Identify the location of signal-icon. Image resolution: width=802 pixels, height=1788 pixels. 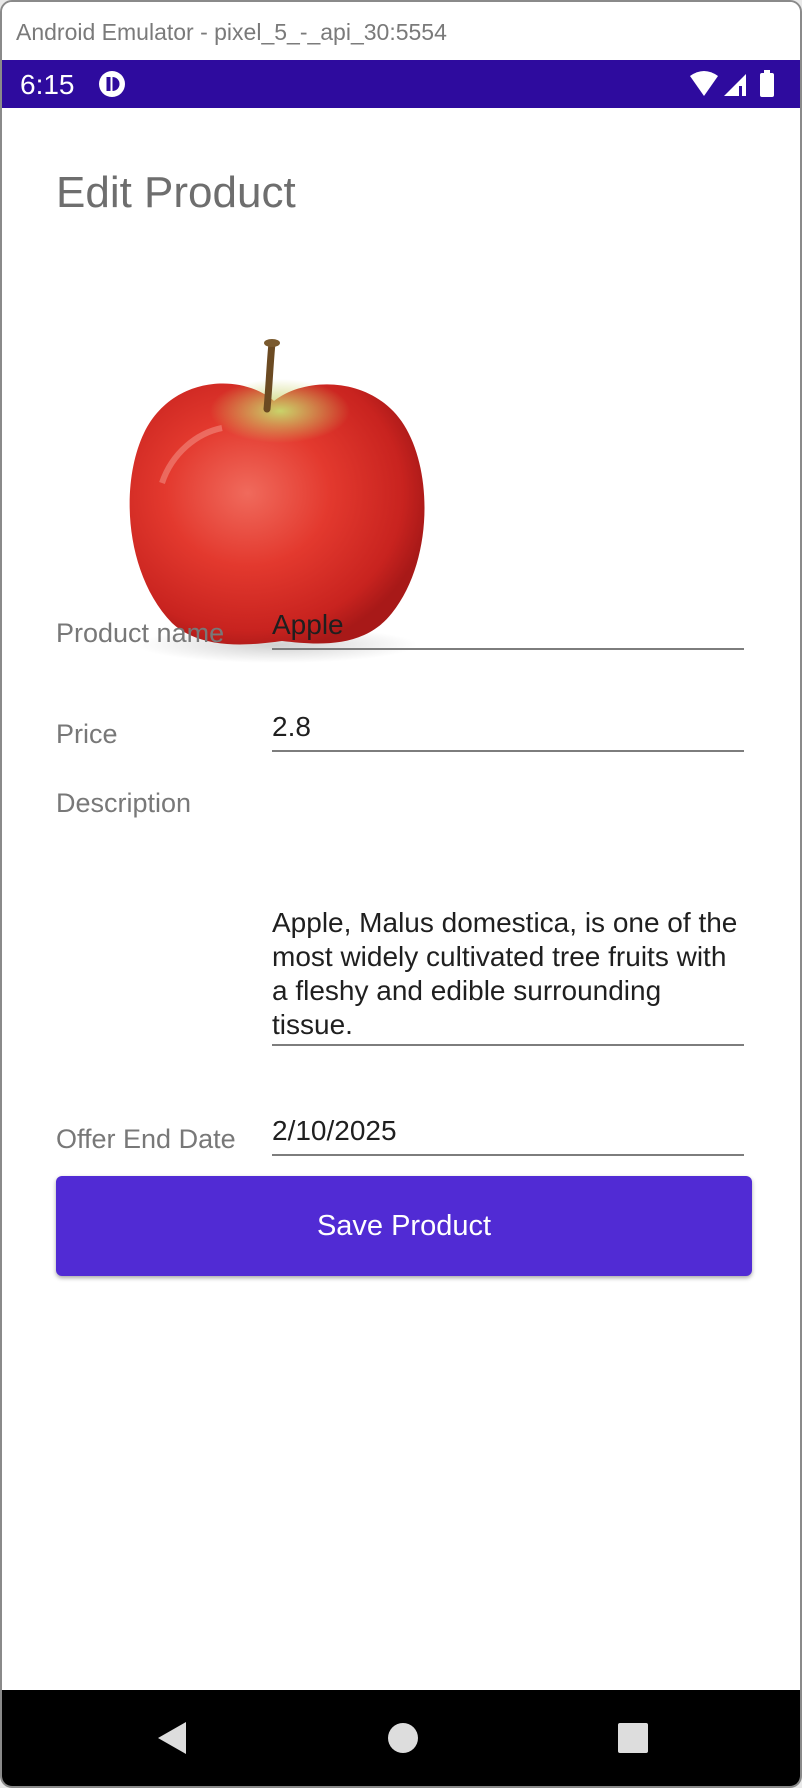
(735, 85).